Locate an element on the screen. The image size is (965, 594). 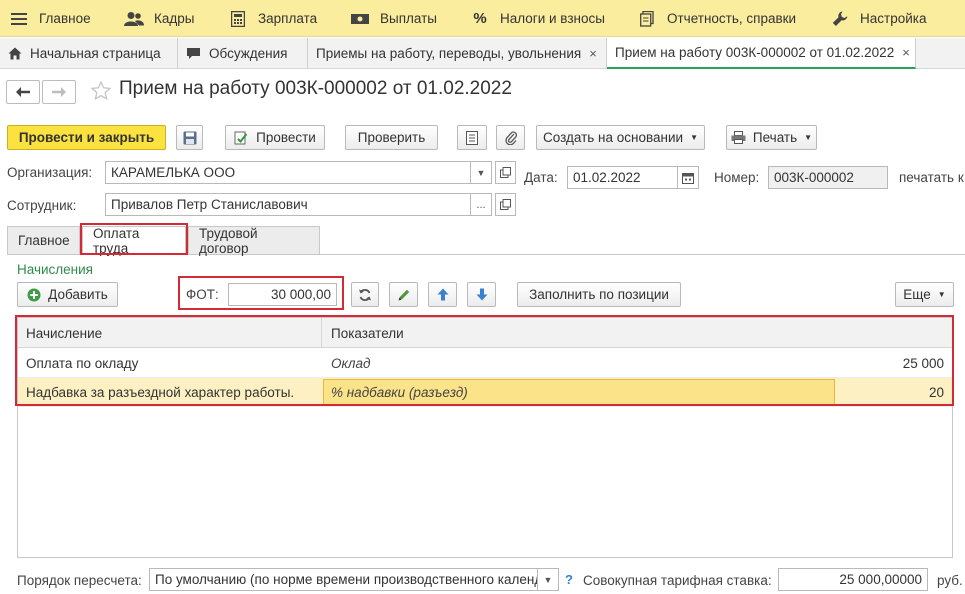
accruals-section-title: Начисления is located at coordinates (55, 269).